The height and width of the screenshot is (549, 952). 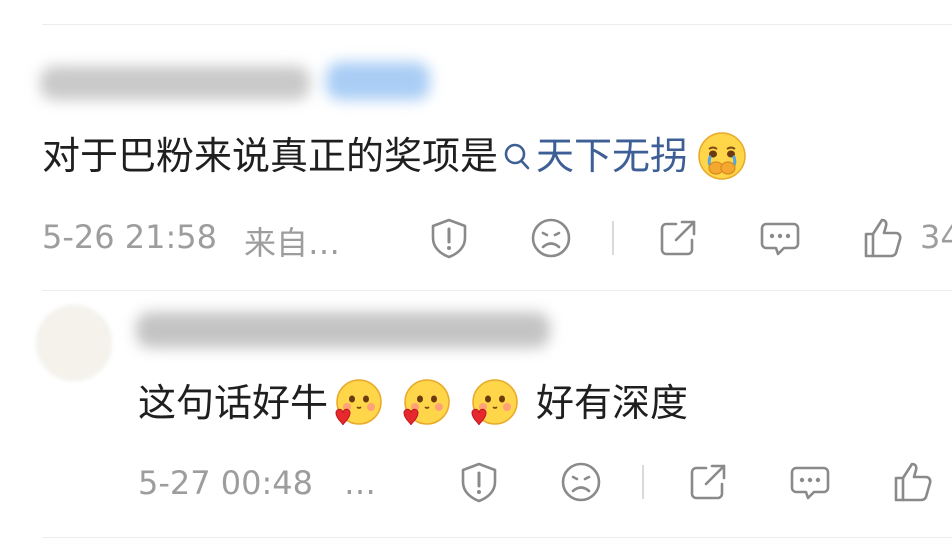 What do you see at coordinates (497, 24) in the screenshot?
I see `top-divider` at bounding box center [497, 24].